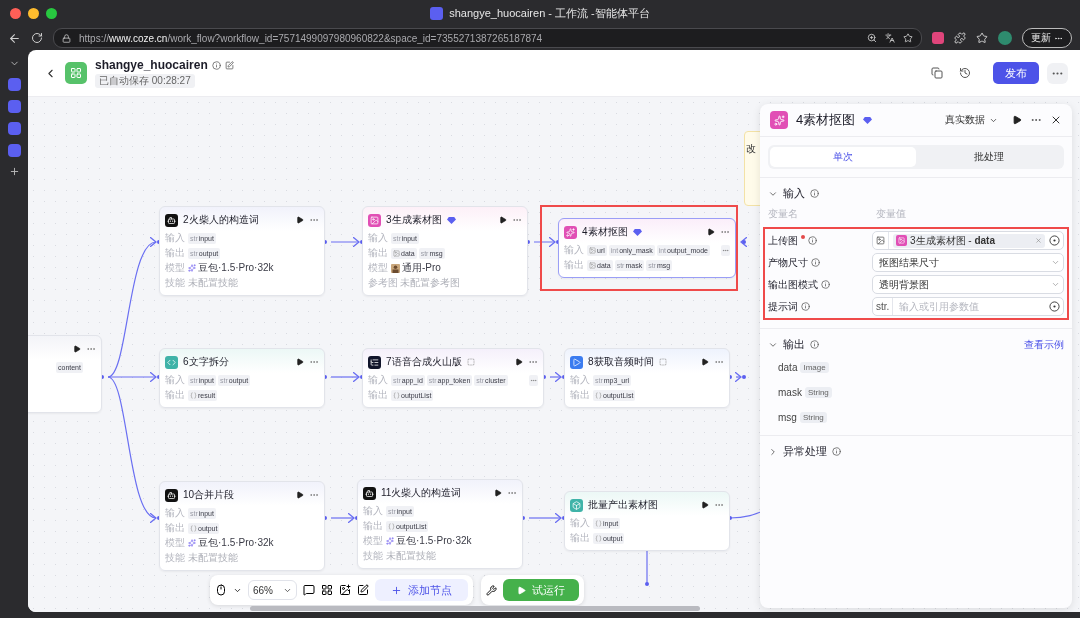 This screenshot has height=618, width=1080. I want to click on workflow-logo-icon, so click(76, 73).